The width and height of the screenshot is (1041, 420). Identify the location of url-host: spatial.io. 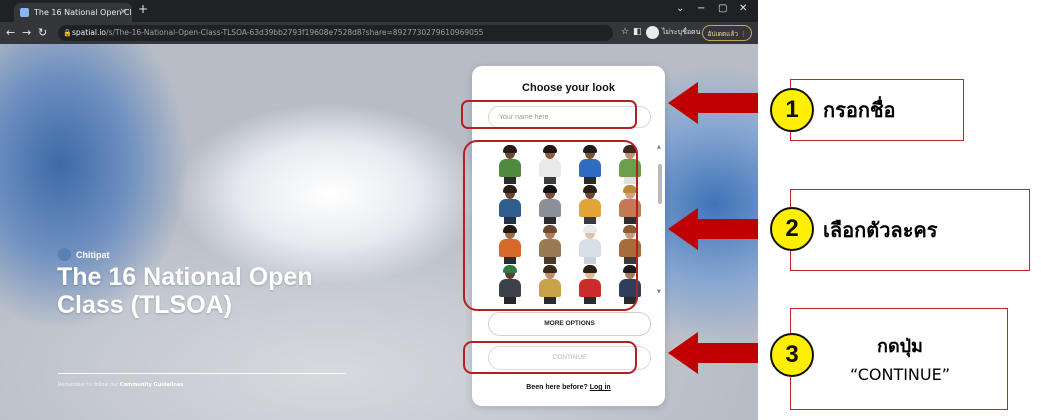
(89, 32).